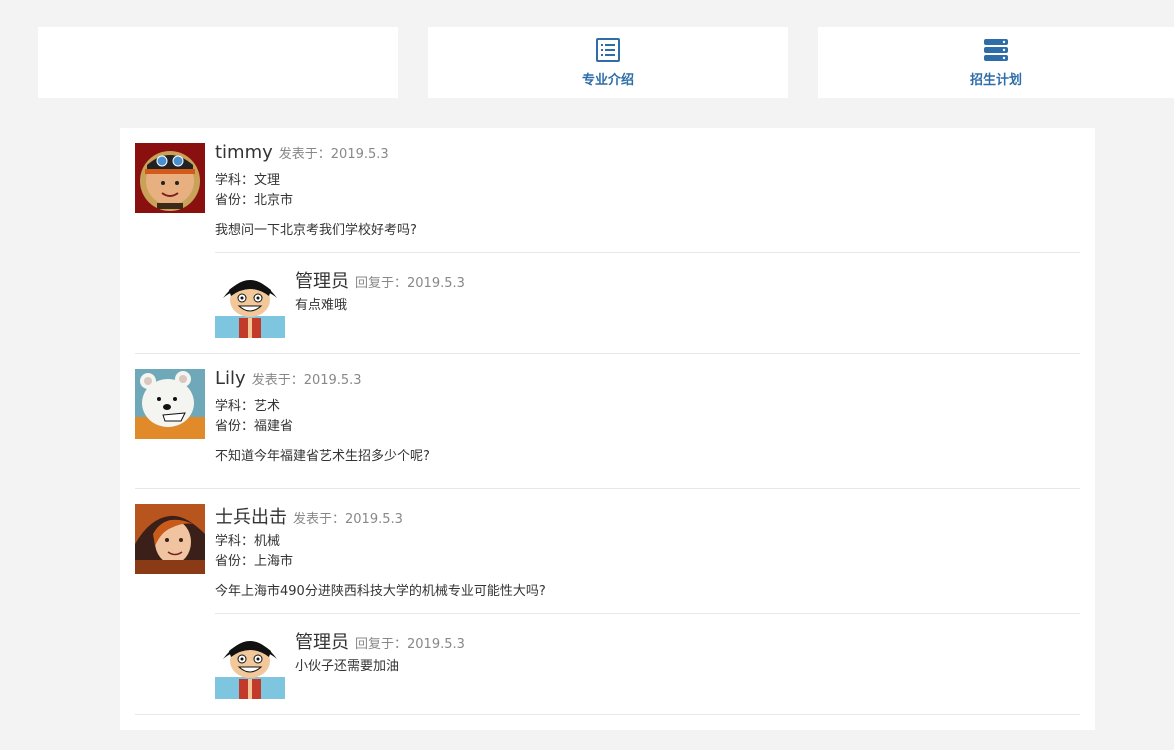  Describe the element at coordinates (607, 80) in the screenshot. I see `nav-label-major-intro: 专业介绍` at that location.